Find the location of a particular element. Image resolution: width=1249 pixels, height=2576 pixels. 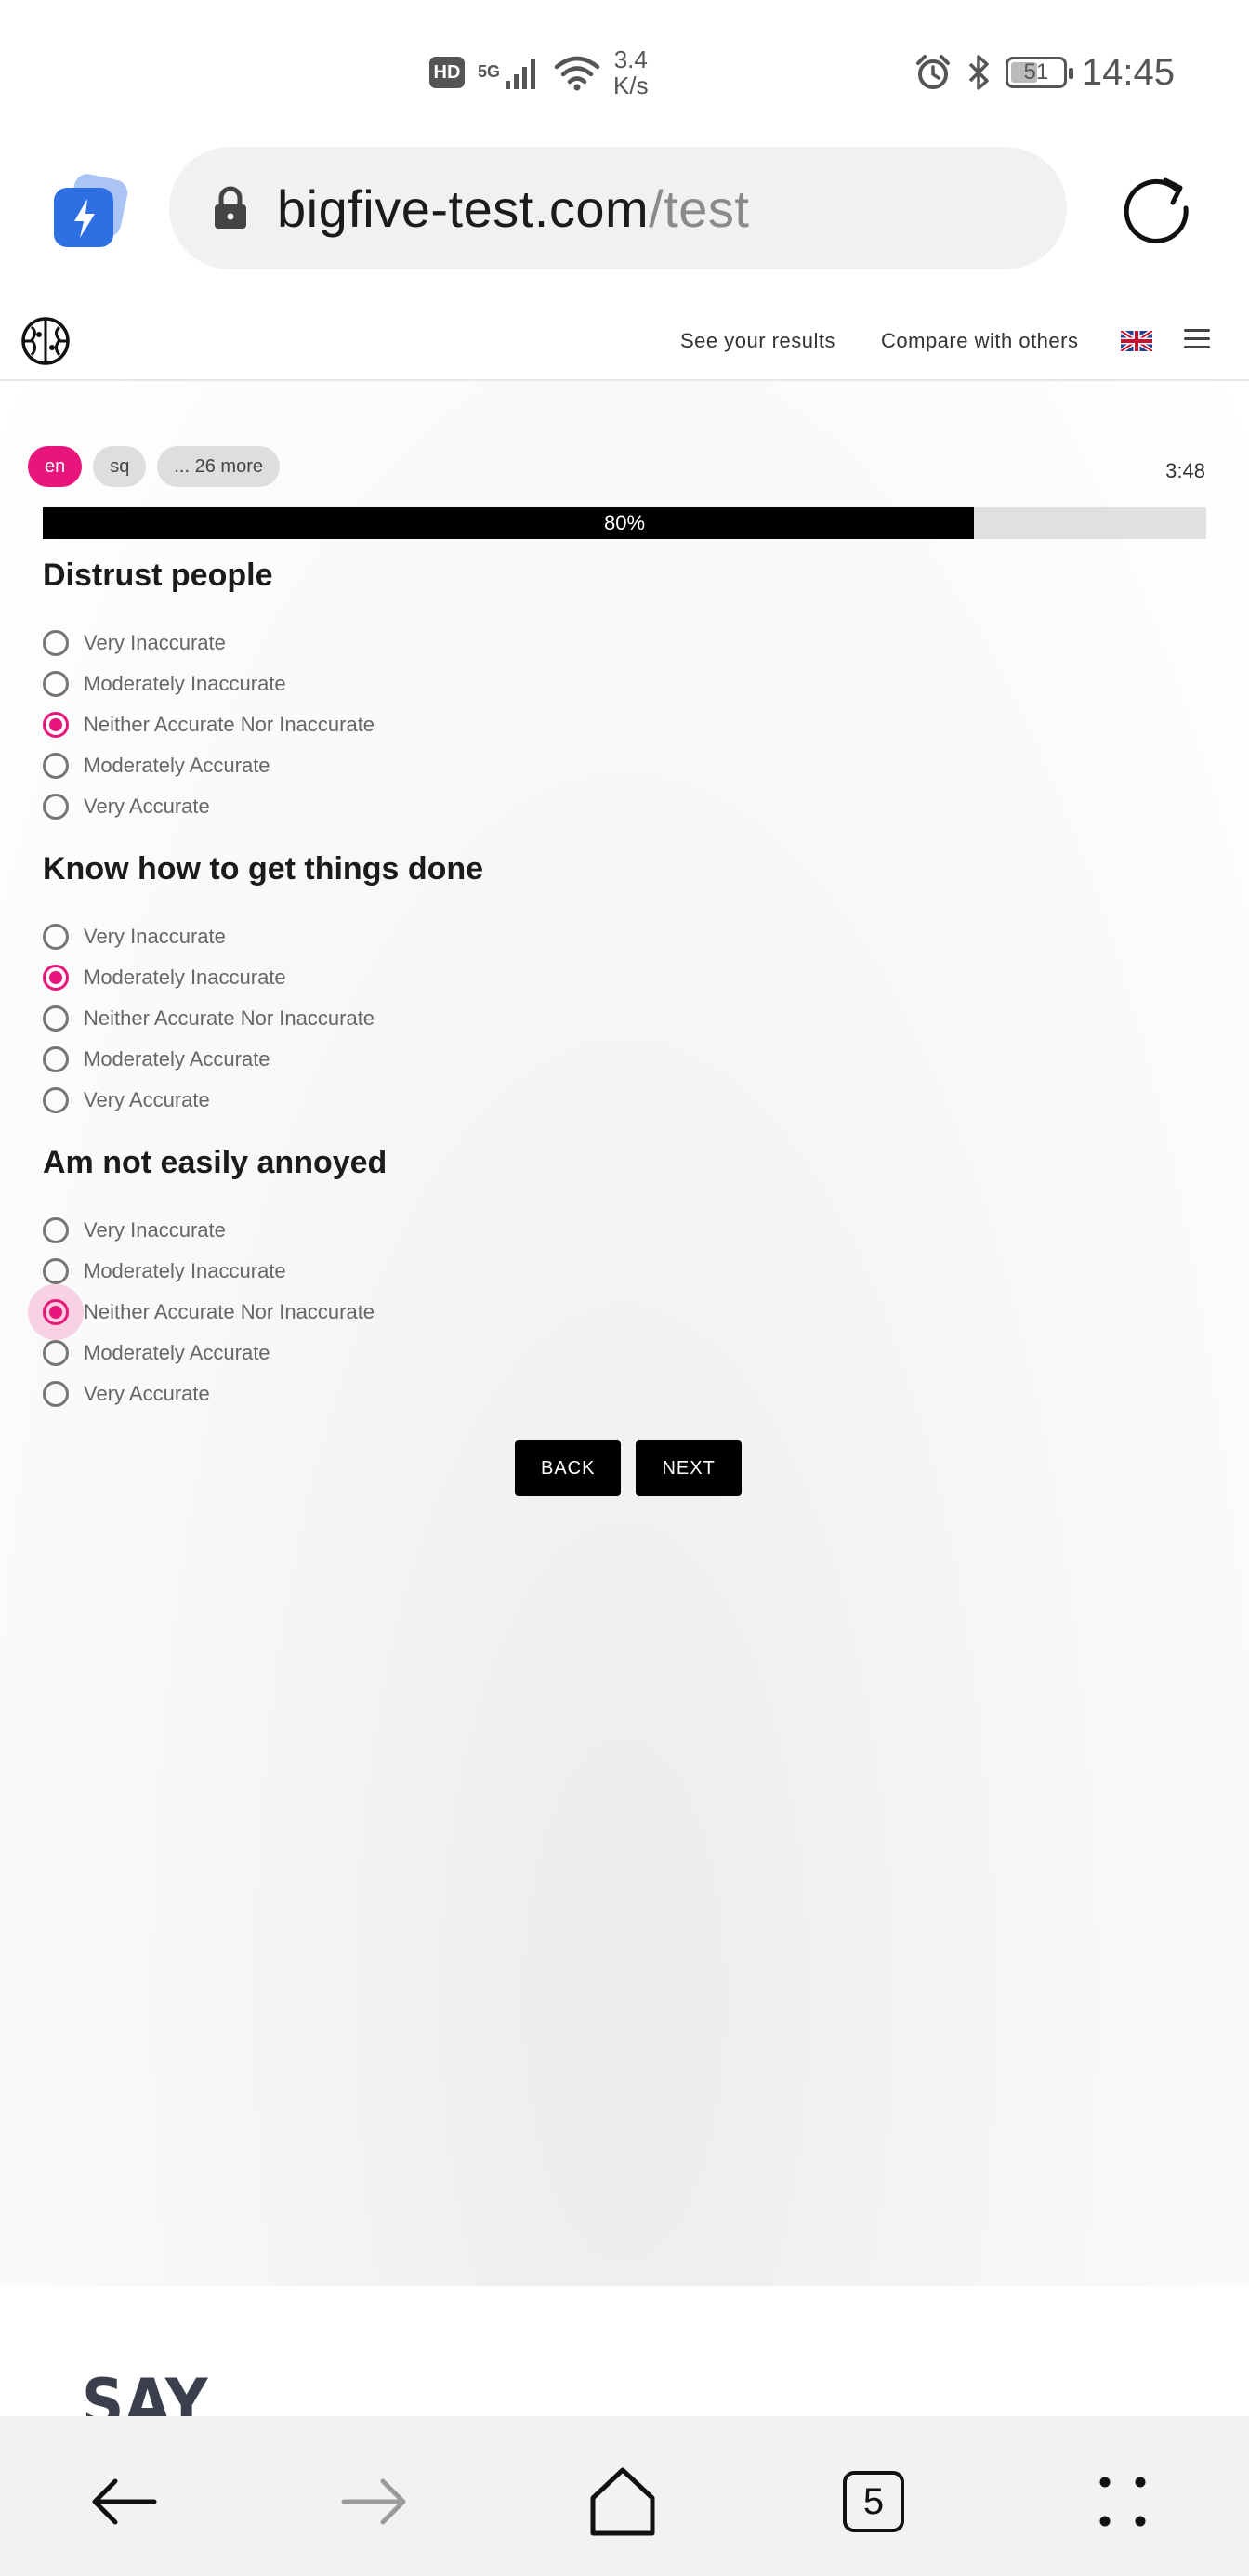

clock: 14:45 is located at coordinates (1128, 72).